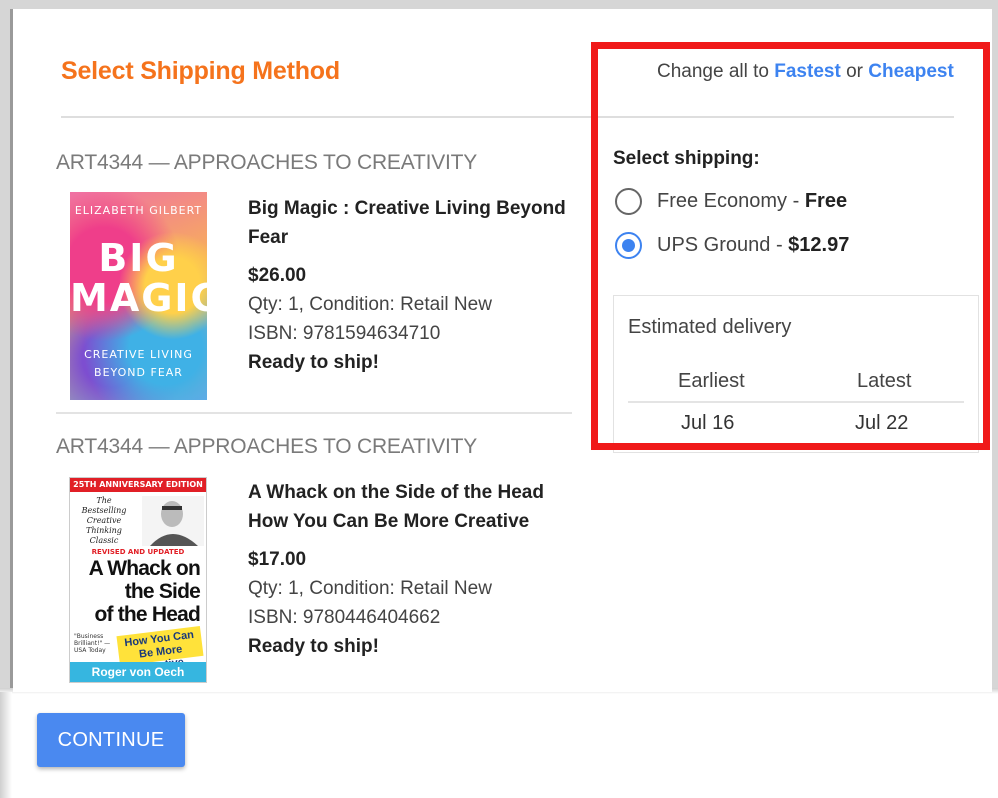 This screenshot has width=998, height=798. Describe the element at coordinates (111, 740) in the screenshot. I see `continue-button: CONTINUE` at that location.